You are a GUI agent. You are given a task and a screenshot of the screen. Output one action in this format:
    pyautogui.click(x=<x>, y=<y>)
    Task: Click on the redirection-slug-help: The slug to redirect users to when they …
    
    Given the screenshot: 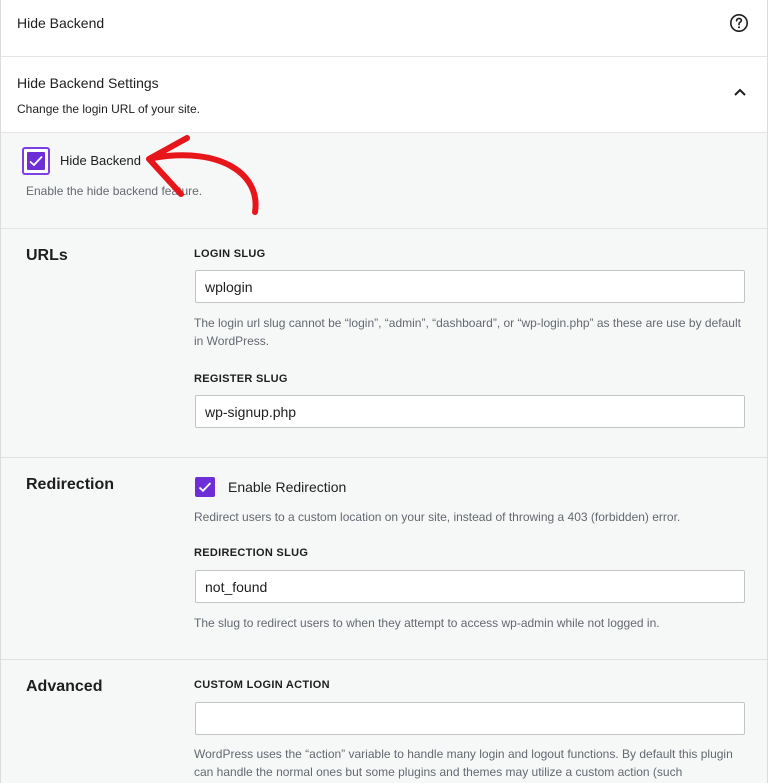 What is the action you would take?
    pyautogui.click(x=427, y=623)
    